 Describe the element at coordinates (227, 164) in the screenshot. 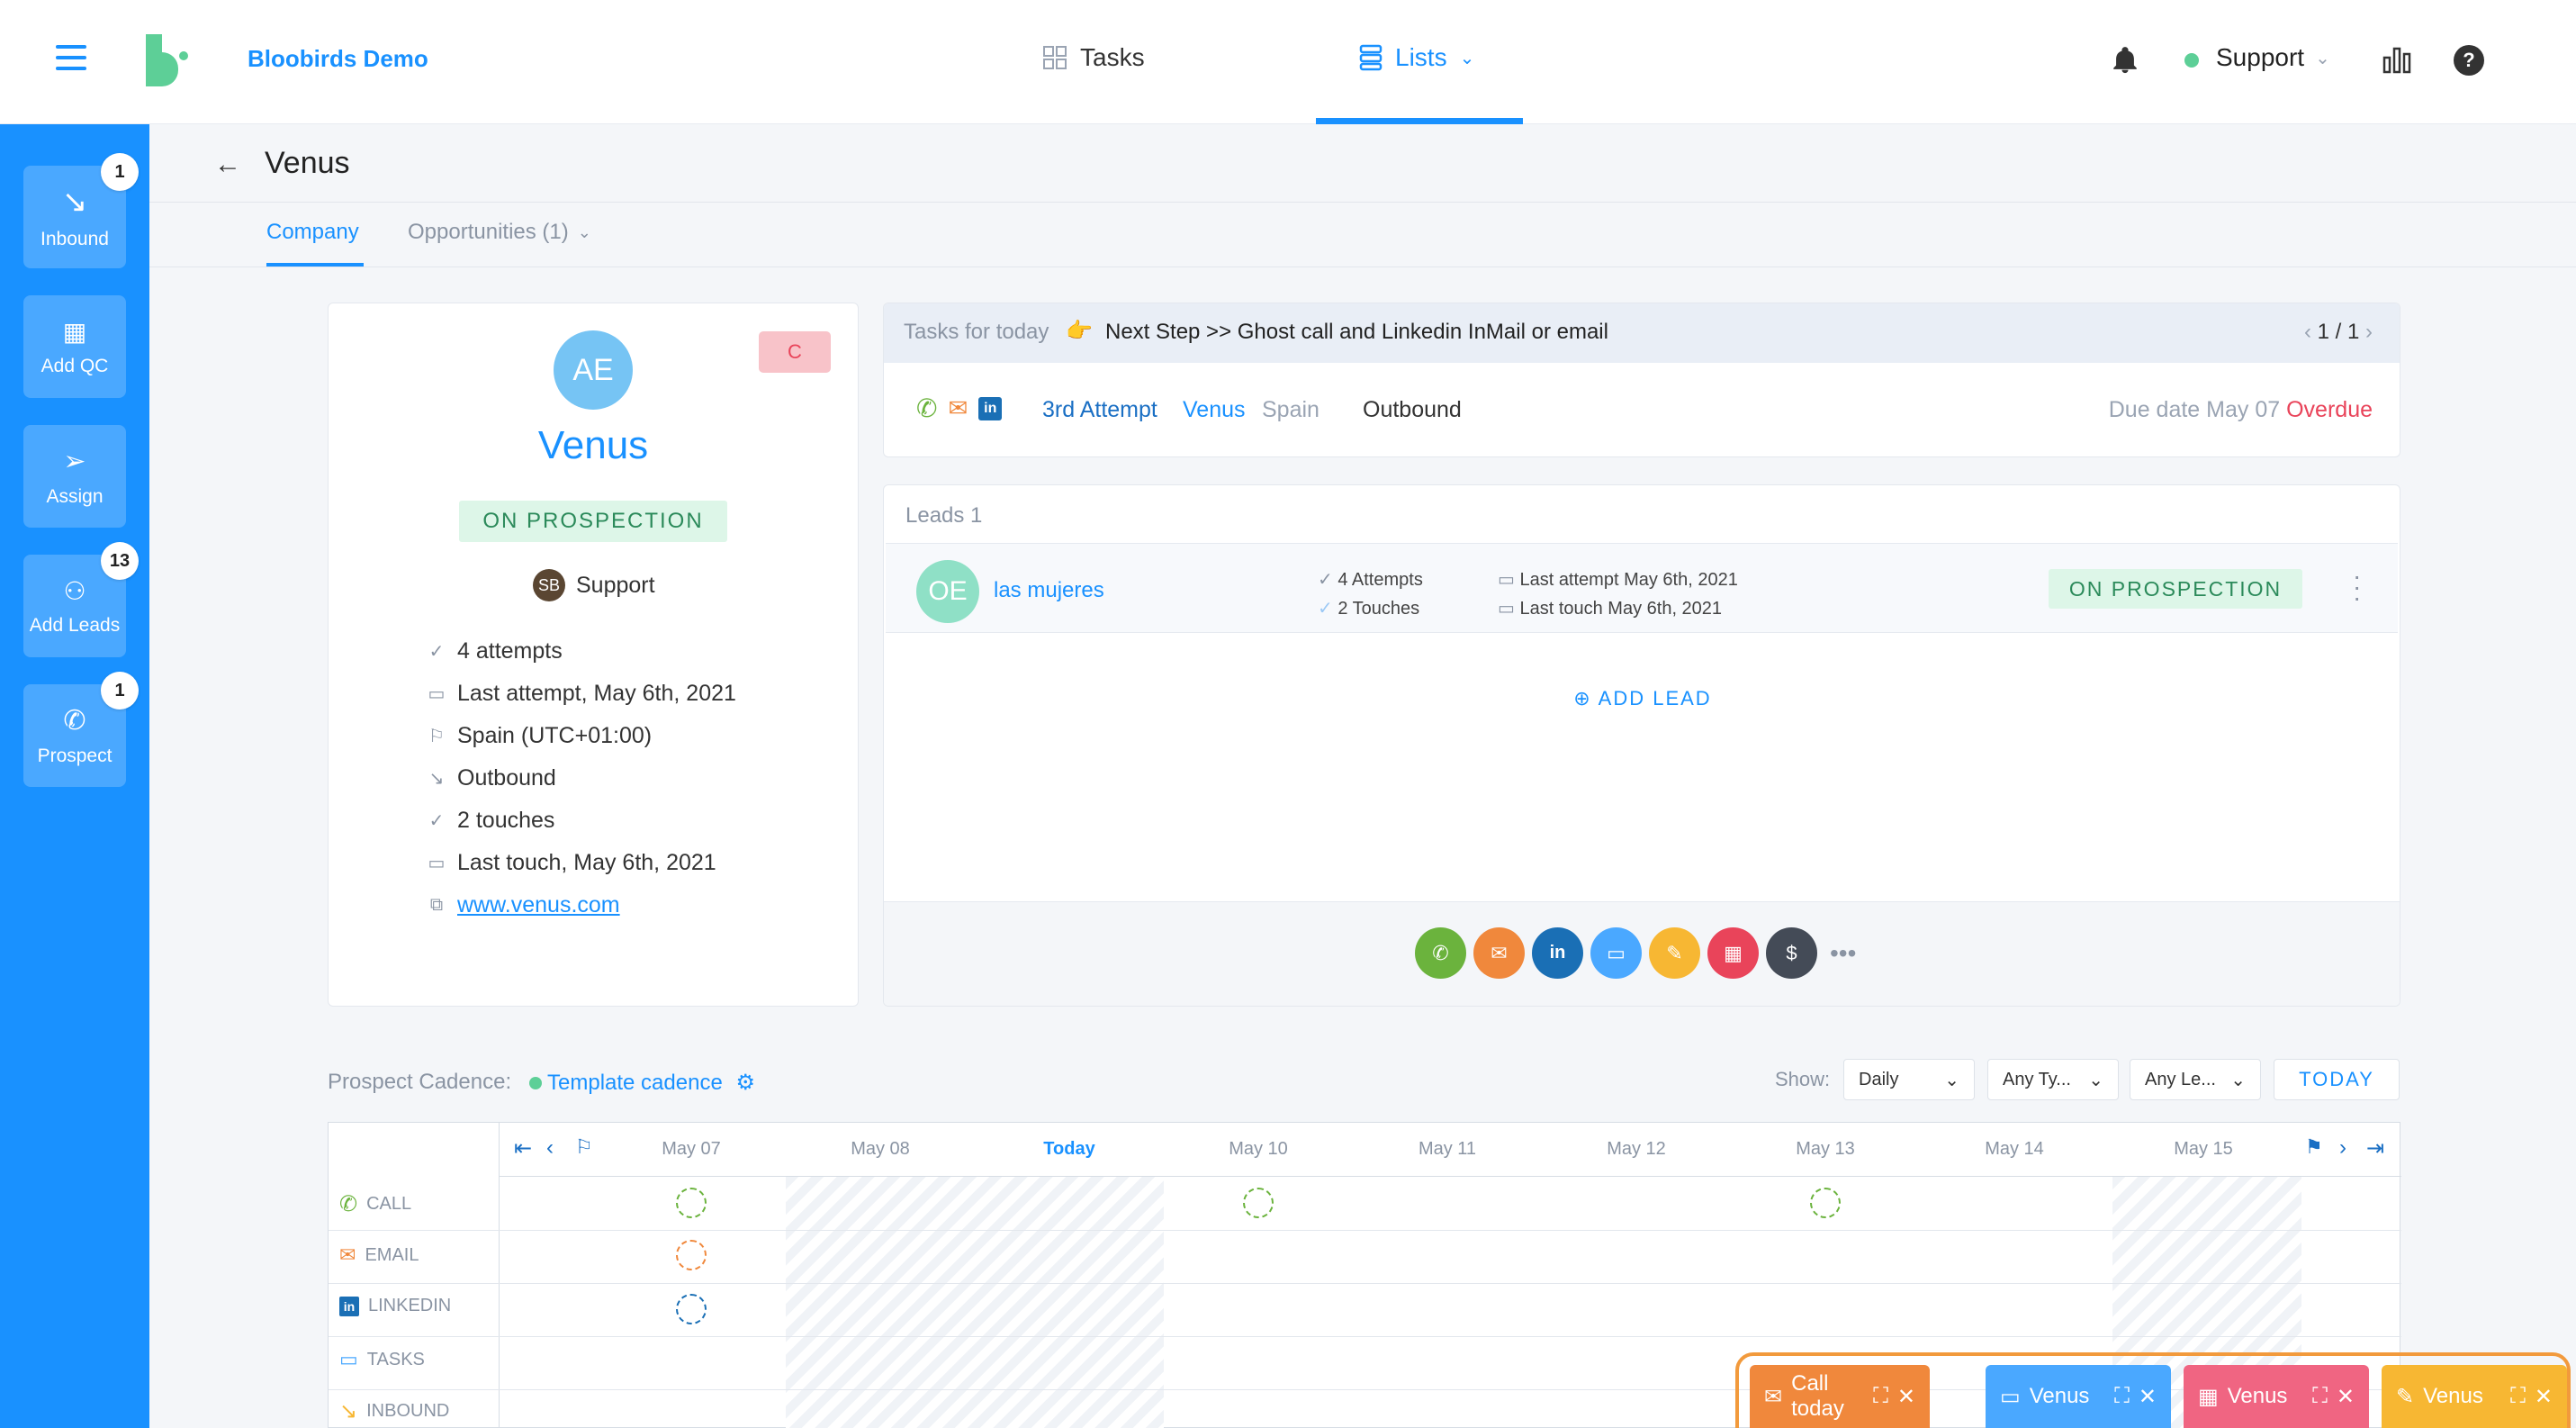

I see `back-arrow-icon: ←` at that location.